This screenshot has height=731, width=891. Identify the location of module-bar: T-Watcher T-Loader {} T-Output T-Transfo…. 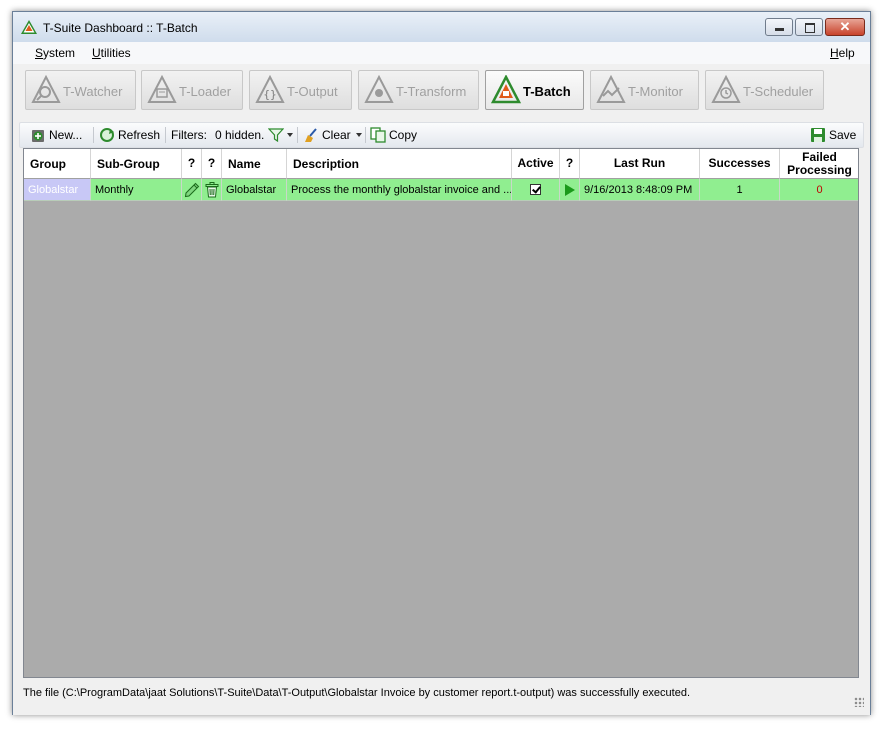
(441, 92).